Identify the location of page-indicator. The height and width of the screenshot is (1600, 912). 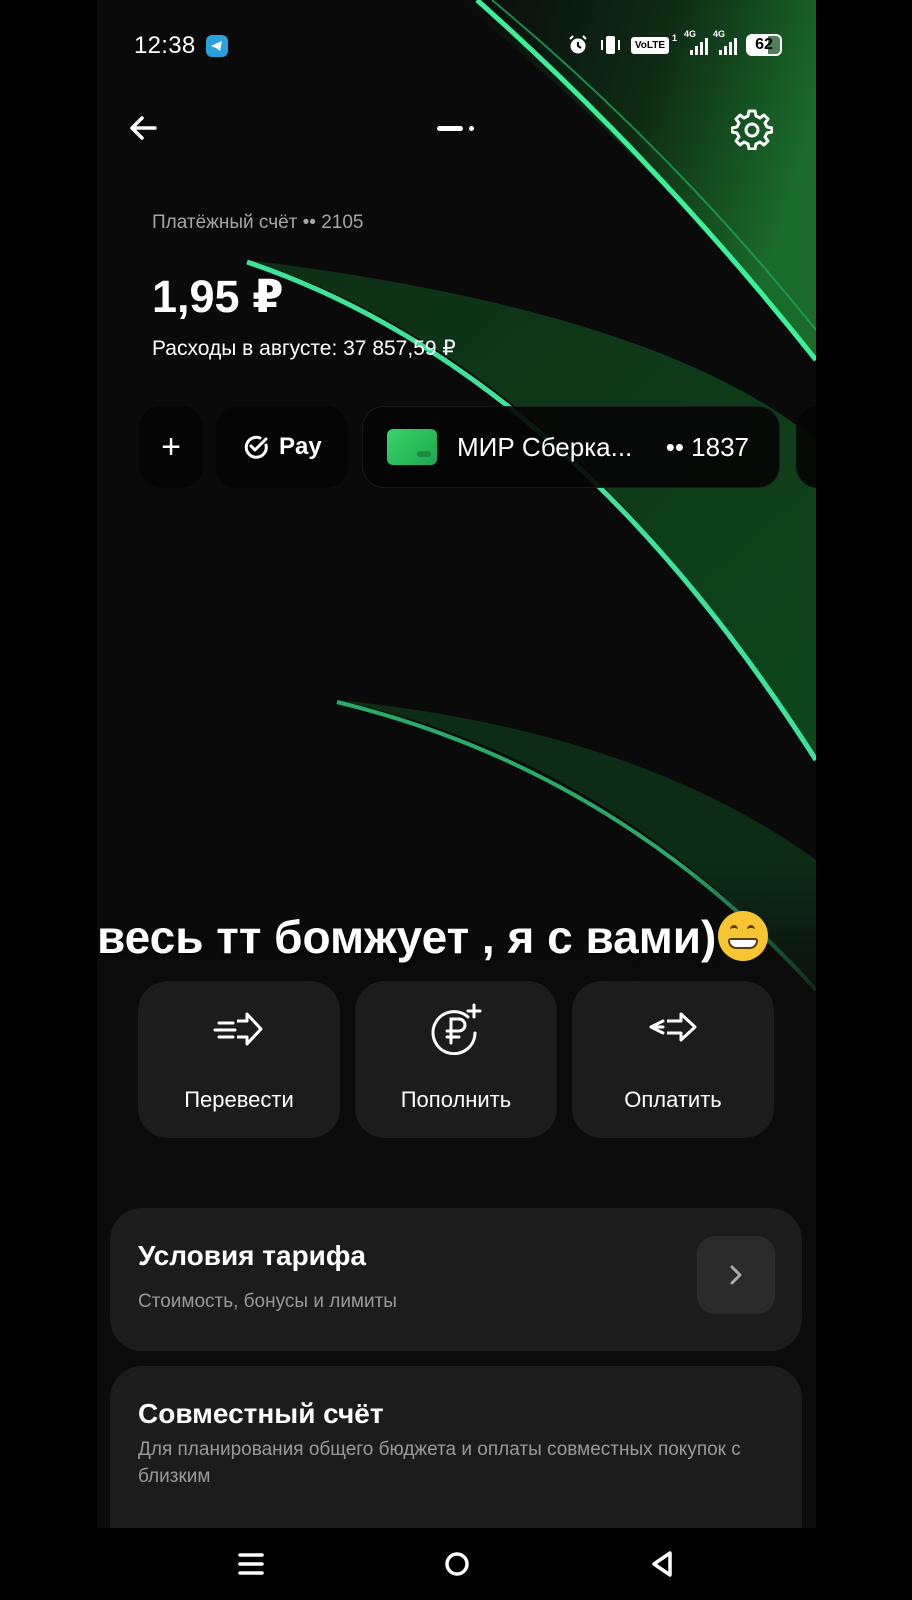
(455, 128).